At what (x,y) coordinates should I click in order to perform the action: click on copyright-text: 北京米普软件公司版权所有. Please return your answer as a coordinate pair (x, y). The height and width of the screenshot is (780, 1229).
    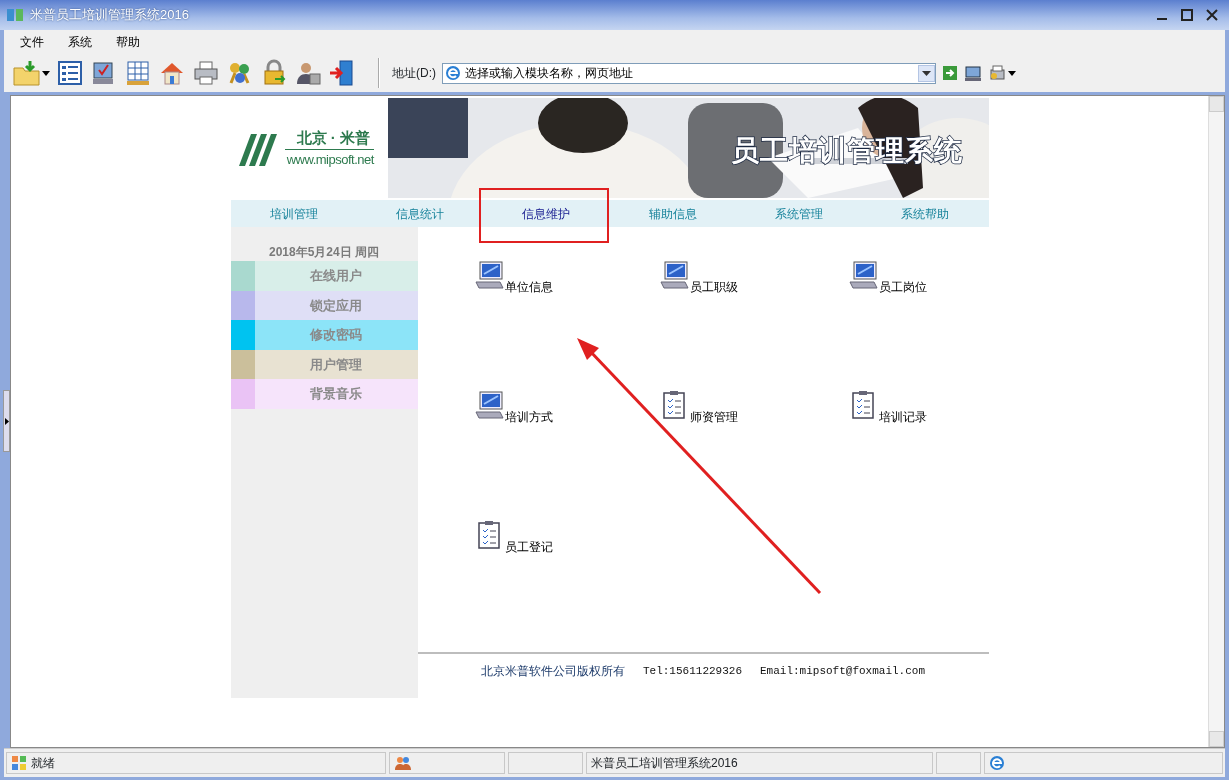
    Looking at the image, I should click on (552, 671).